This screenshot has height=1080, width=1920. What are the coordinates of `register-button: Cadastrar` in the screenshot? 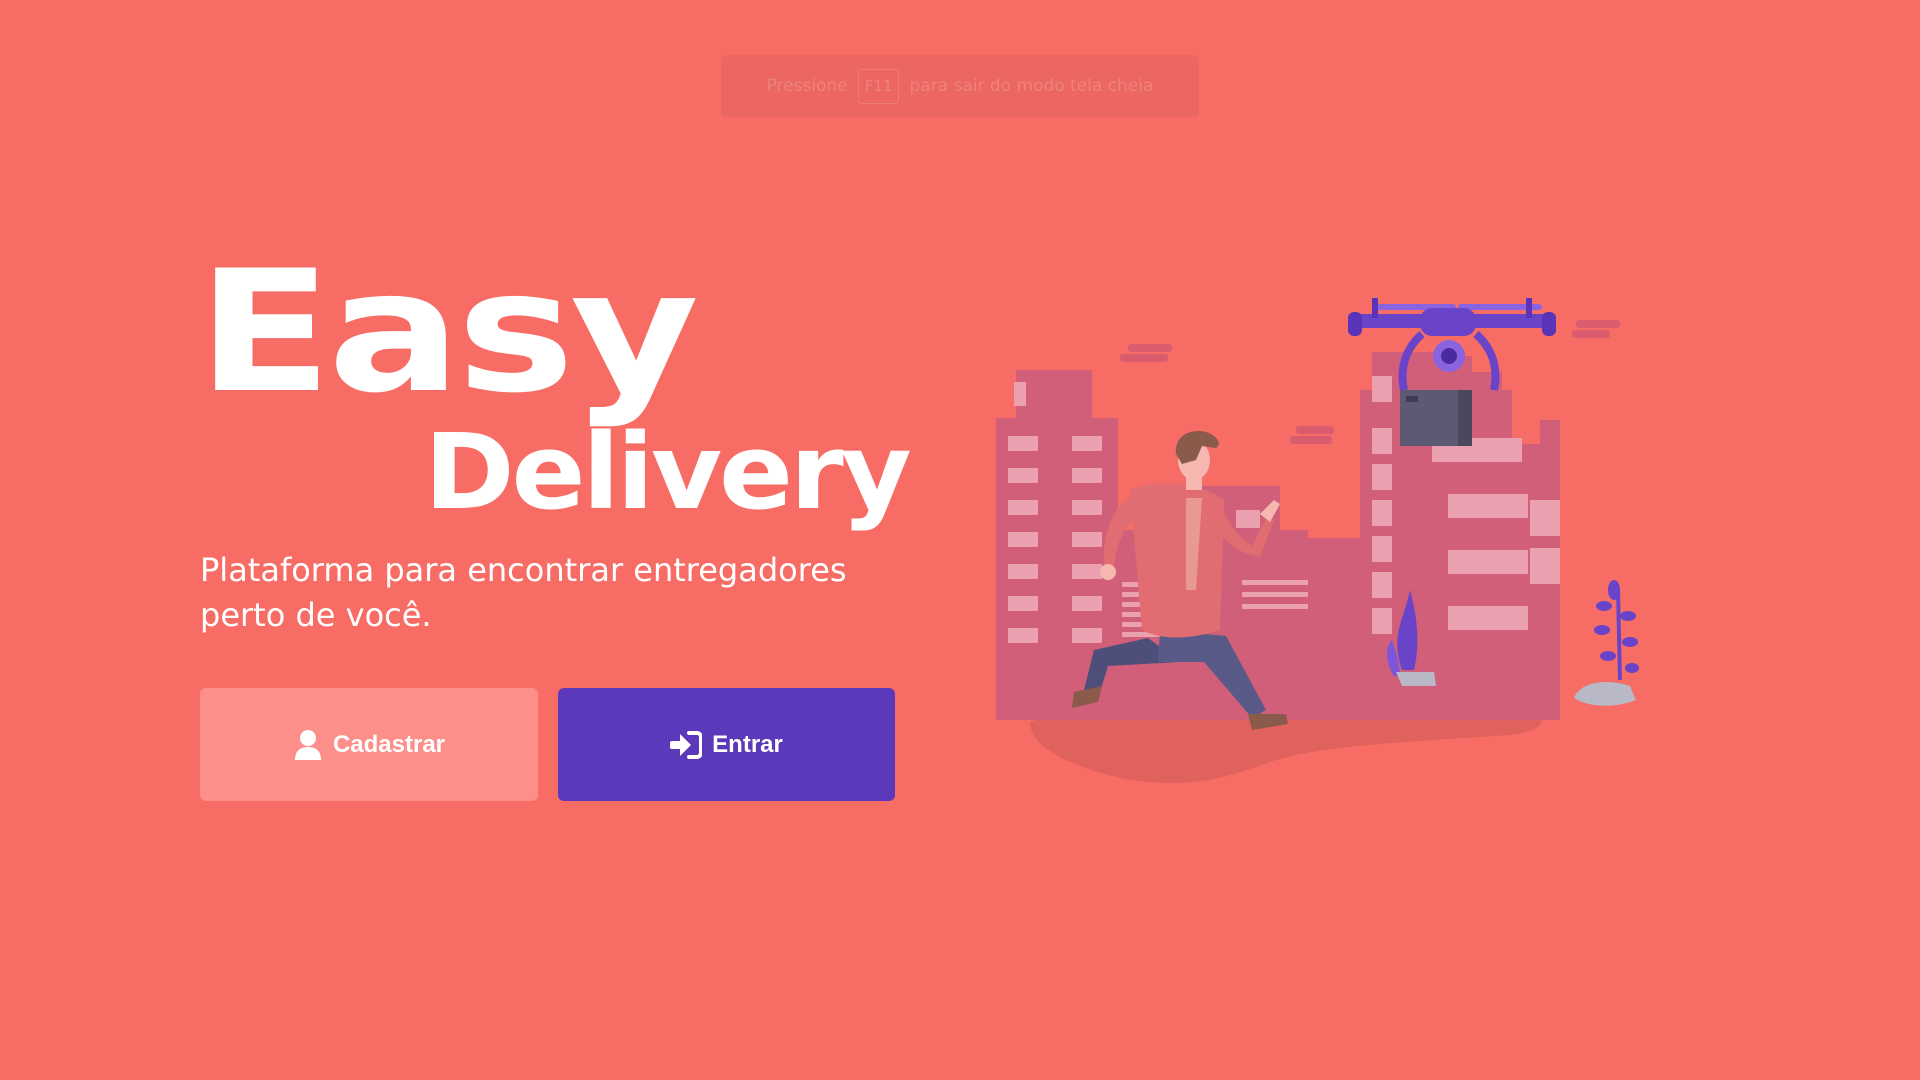 It's located at (369, 744).